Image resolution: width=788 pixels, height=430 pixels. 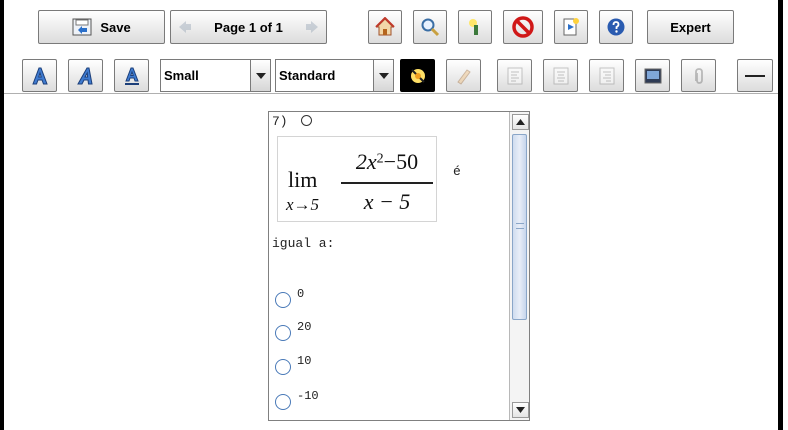 What do you see at coordinates (307, 75) in the screenshot?
I see `font-style-value: Standard` at bounding box center [307, 75].